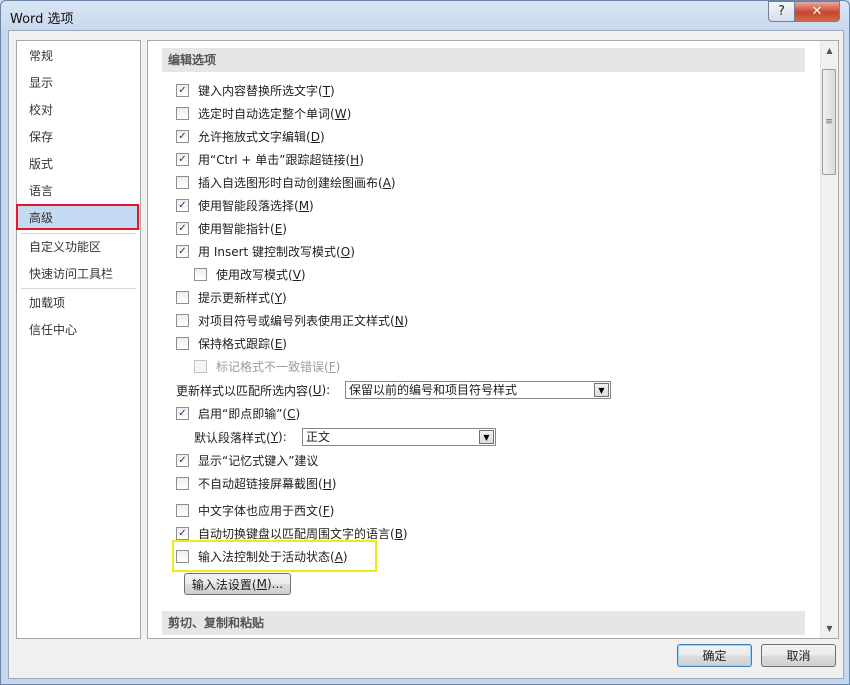  I want to click on option-drag-and-drop: ✓ 允许拖放式文字编辑(D), so click(250, 136).